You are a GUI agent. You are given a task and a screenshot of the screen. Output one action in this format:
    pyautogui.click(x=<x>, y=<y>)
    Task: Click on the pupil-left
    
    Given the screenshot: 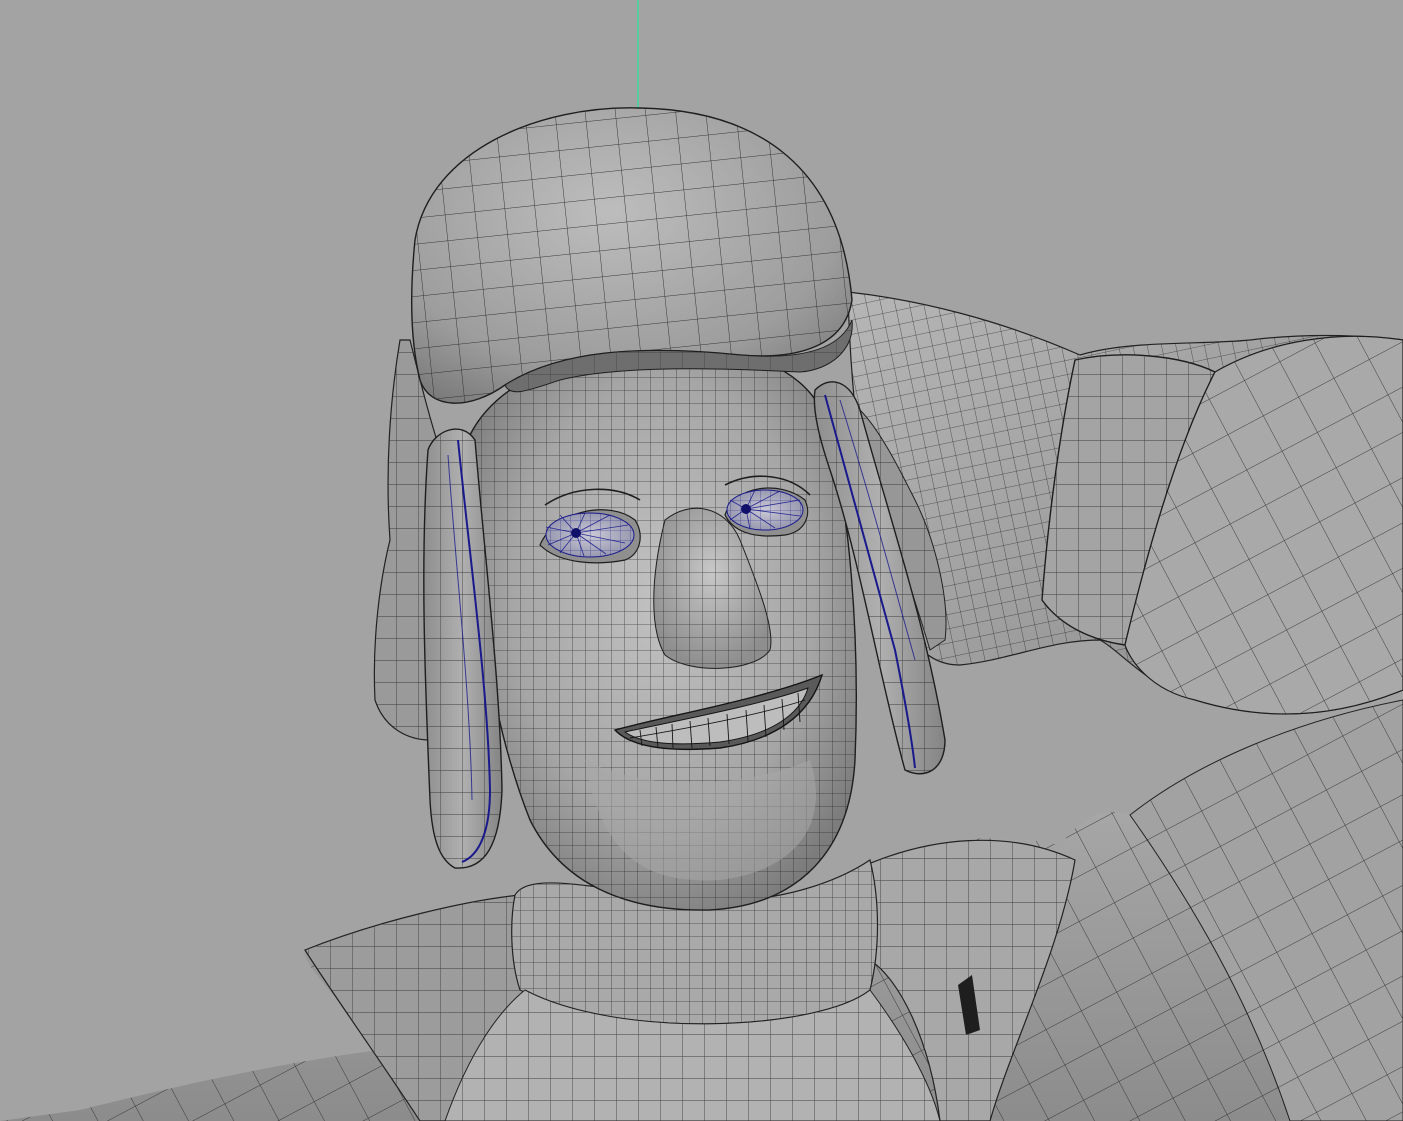 What is the action you would take?
    pyautogui.click(x=576, y=533)
    